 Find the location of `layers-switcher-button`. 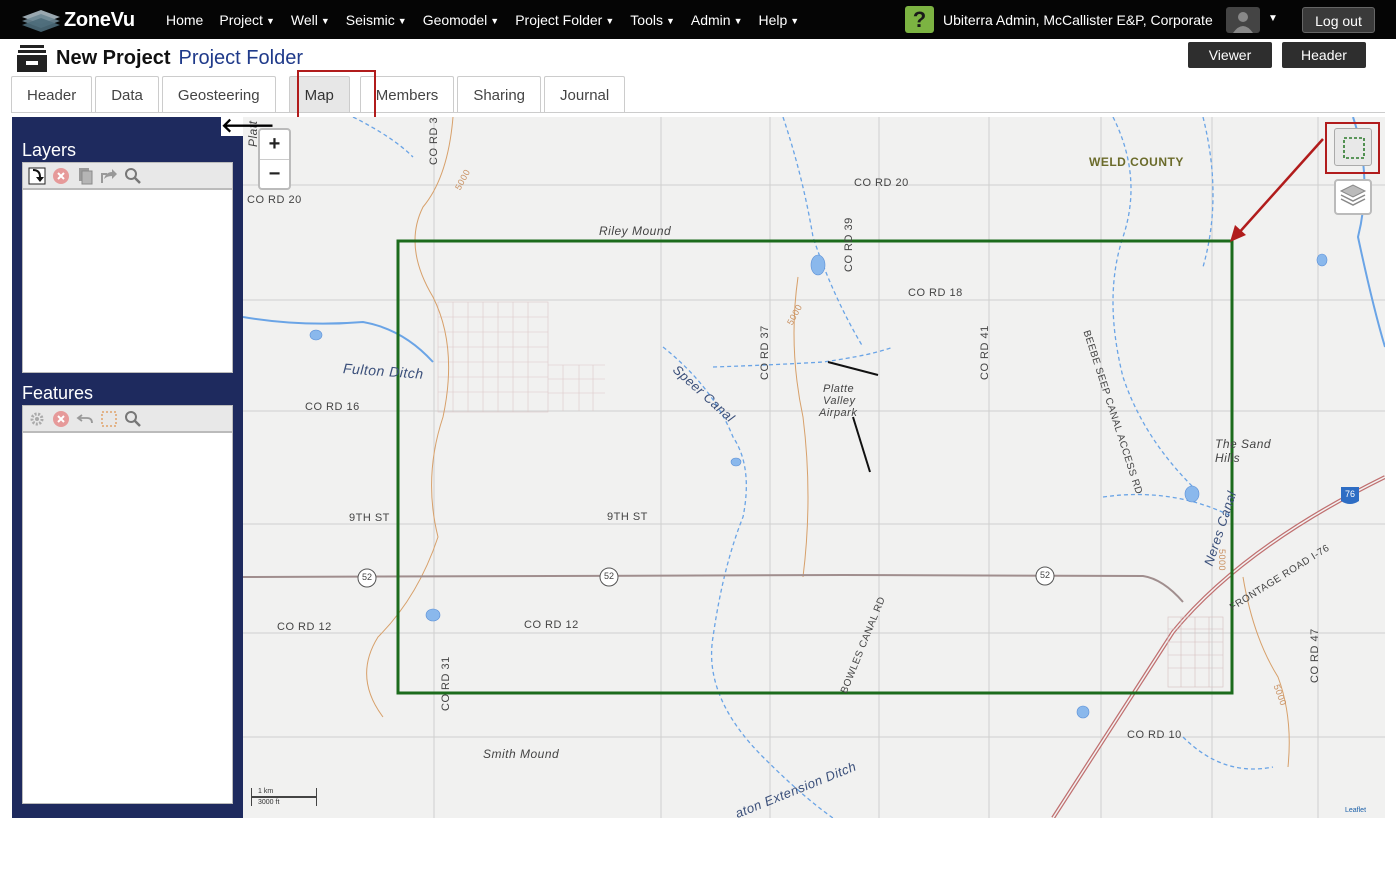

layers-switcher-button is located at coordinates (1353, 197).